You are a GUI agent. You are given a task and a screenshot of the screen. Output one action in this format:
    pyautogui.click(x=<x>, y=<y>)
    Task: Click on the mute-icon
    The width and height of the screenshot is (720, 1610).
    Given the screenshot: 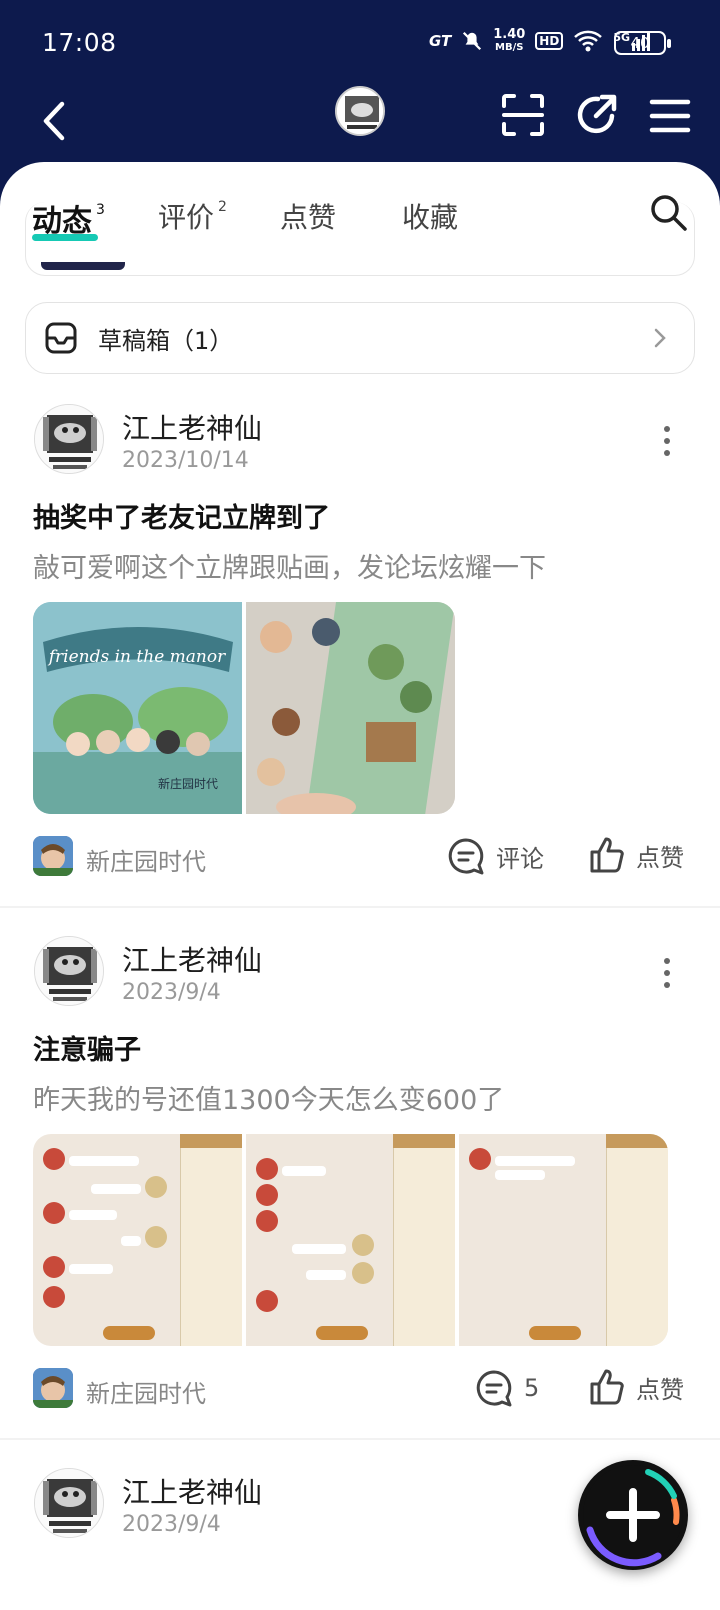 What is the action you would take?
    pyautogui.click(x=472, y=41)
    